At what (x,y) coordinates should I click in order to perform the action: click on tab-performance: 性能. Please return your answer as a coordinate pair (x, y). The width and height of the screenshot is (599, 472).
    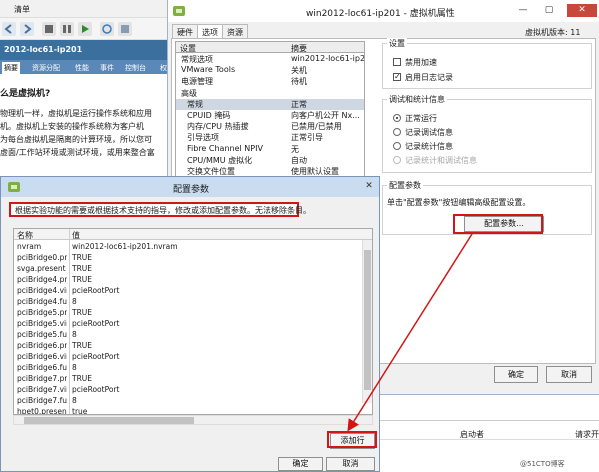
    Looking at the image, I should click on (82, 68).